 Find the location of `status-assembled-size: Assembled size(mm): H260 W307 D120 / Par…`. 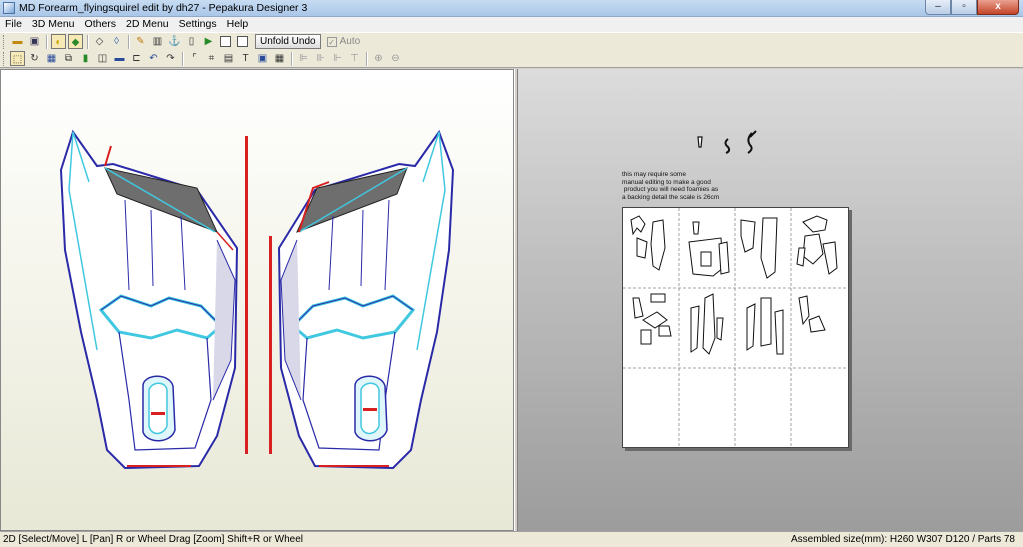

status-assembled-size: Assembled size(mm): H260 W307 D120 / Par… is located at coordinates (903, 539).